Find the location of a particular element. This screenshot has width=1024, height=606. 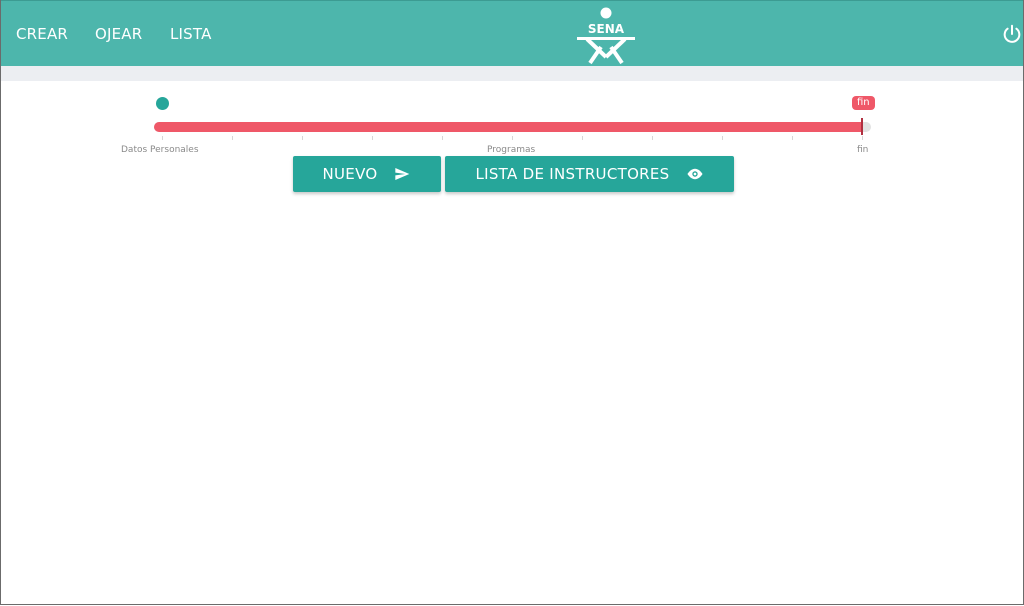

start-marker is located at coordinates (162, 103).